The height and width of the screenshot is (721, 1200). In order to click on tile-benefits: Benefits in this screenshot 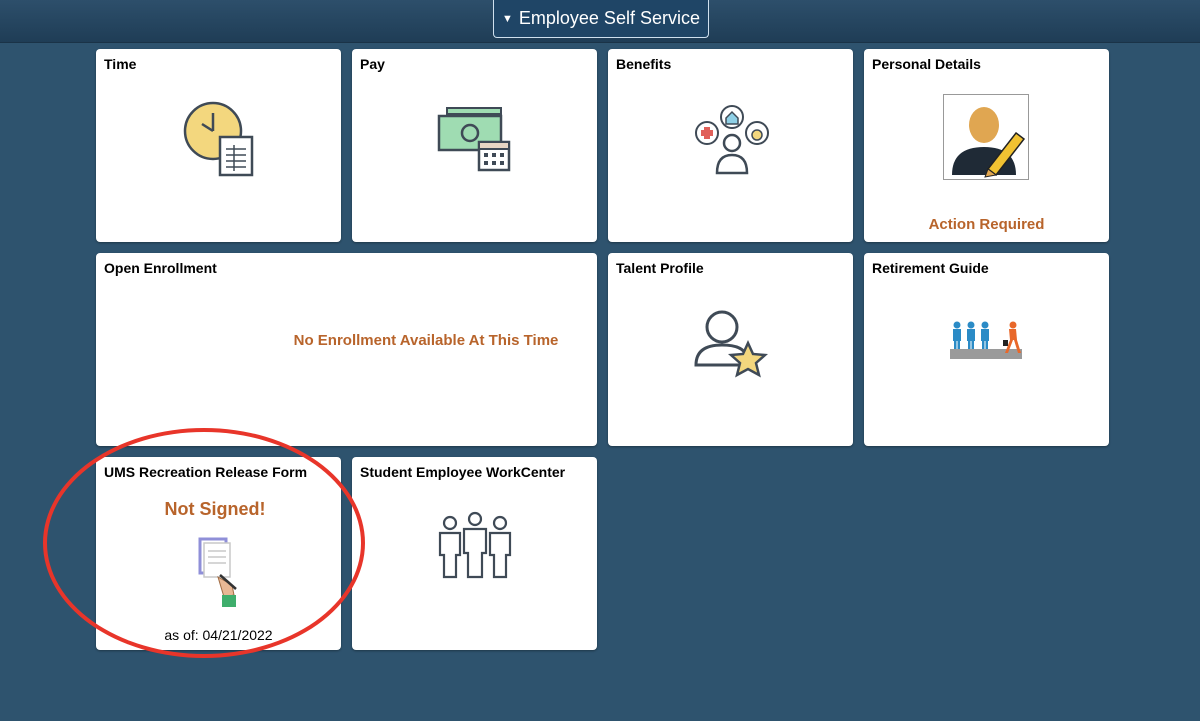, I will do `click(730, 145)`.